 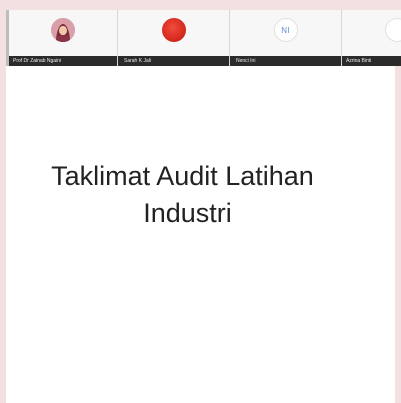 I want to click on participant-tile: NI Nenci Ini, so click(x=286, y=38).